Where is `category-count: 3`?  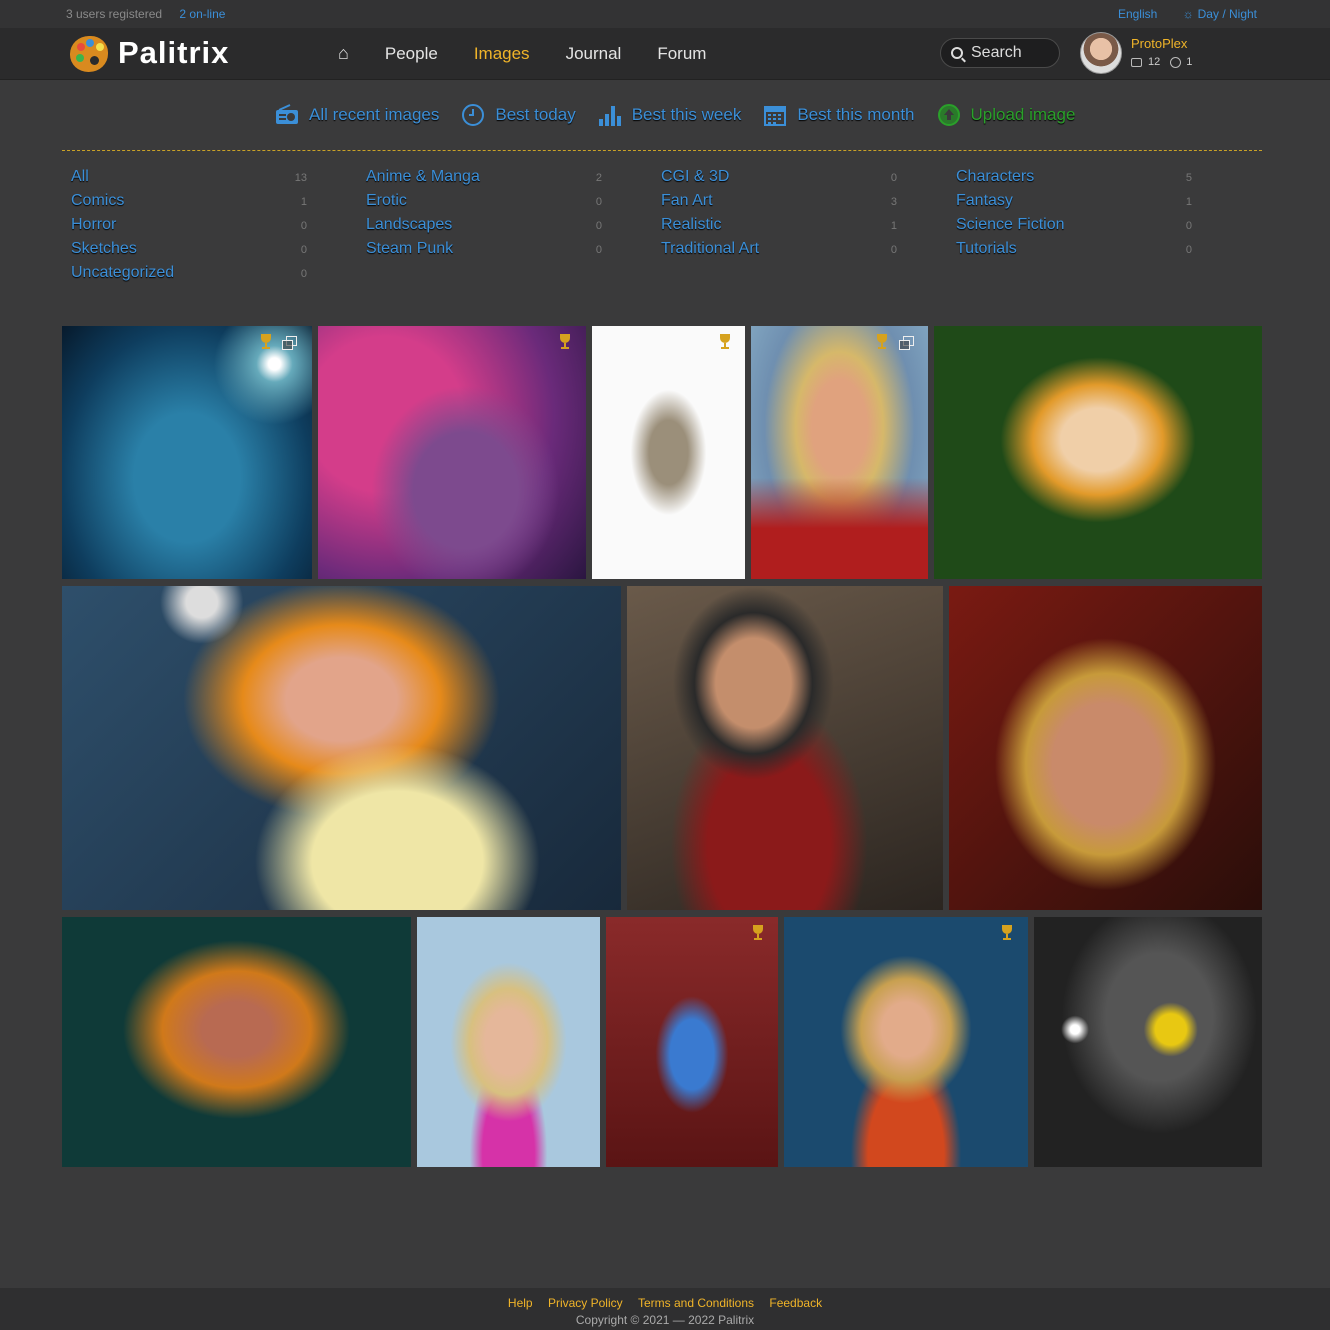 category-count: 3 is located at coordinates (893, 202).